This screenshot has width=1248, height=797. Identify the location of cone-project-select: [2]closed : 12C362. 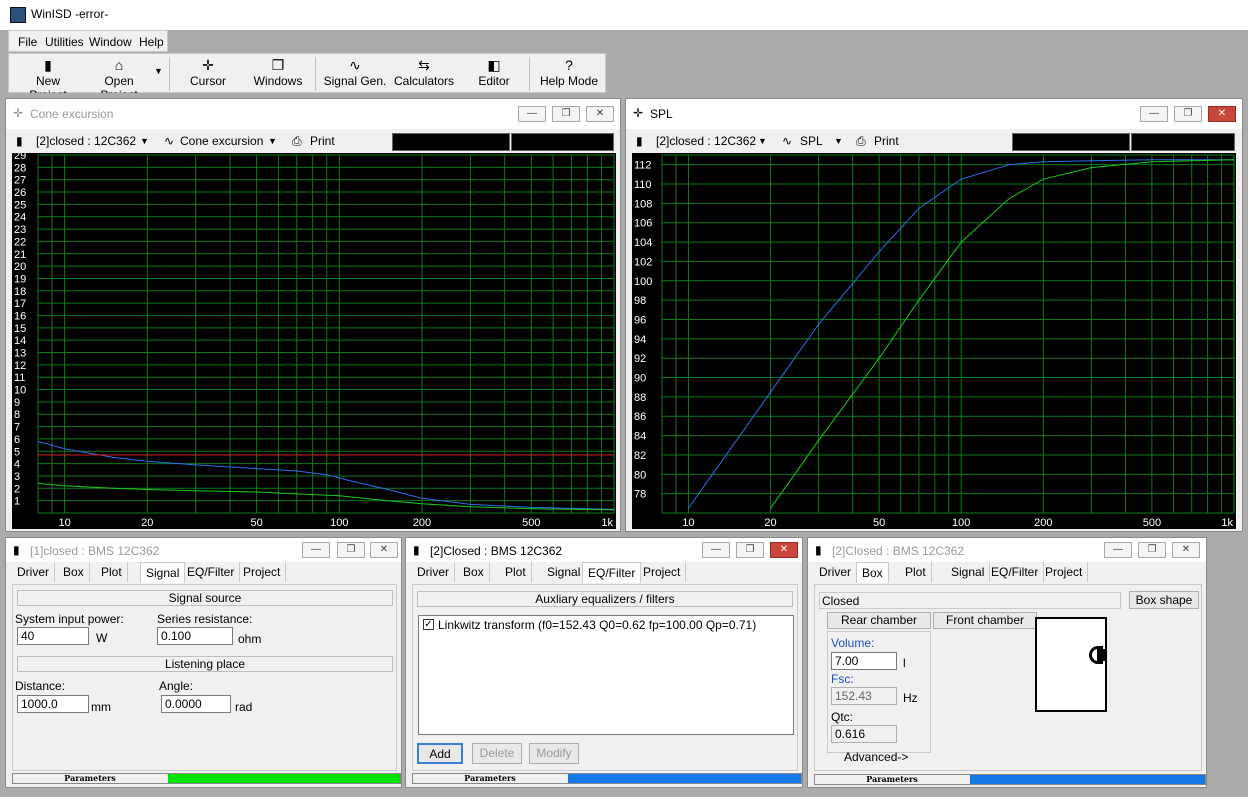
(86, 141).